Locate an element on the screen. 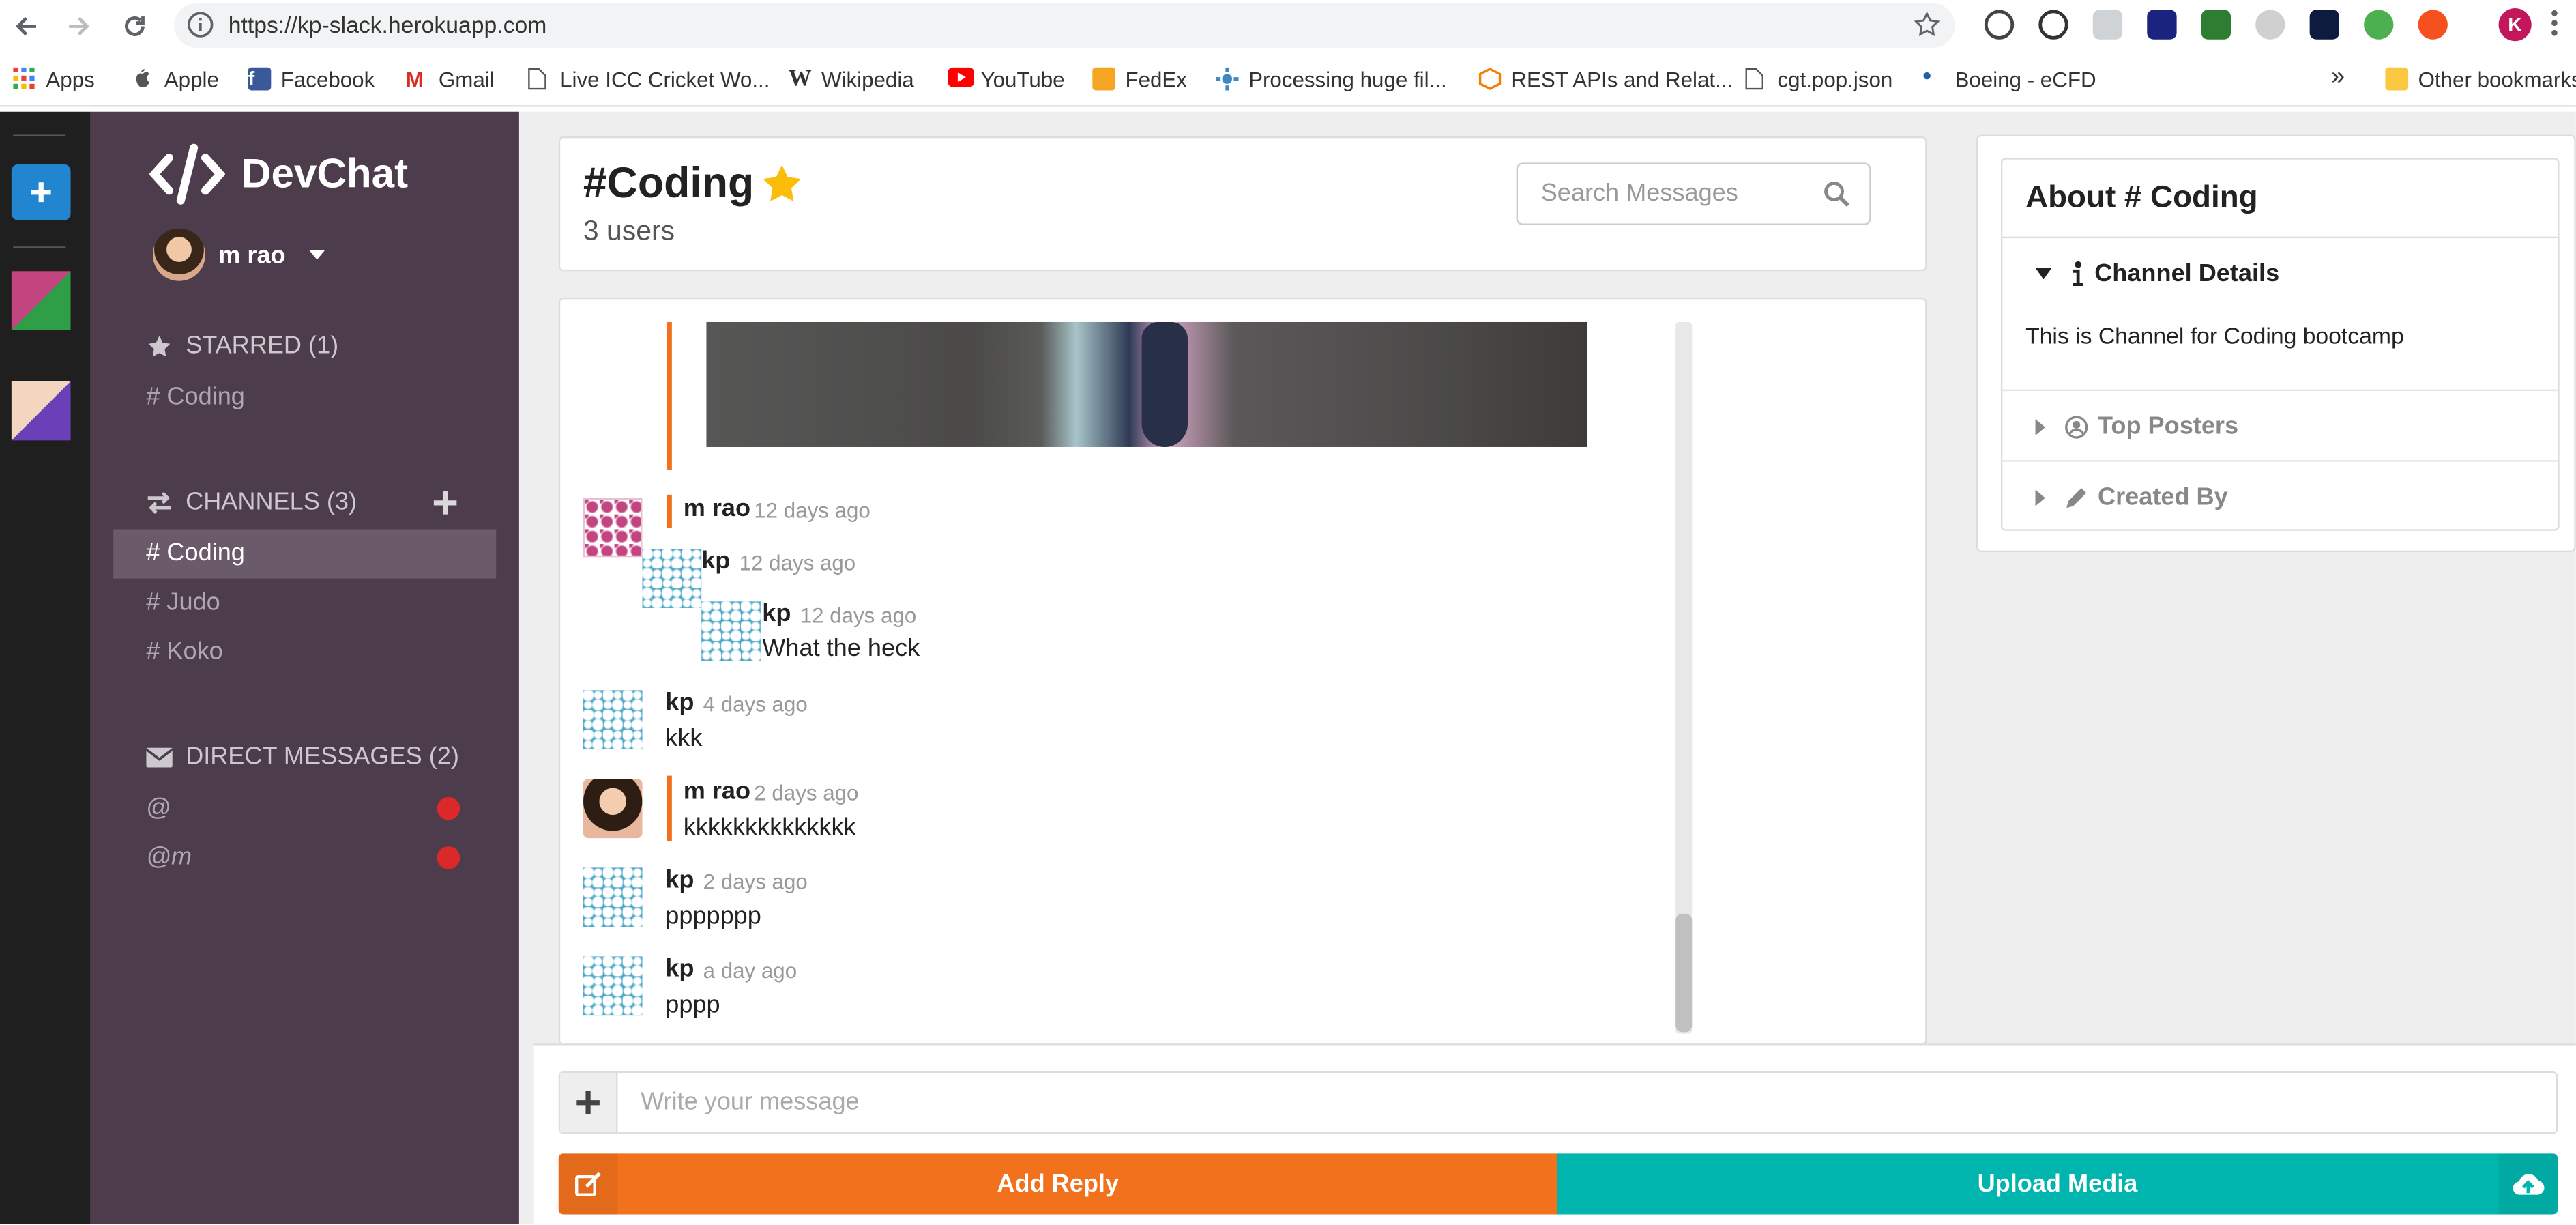 This screenshot has height=1225, width=2576. other-bookmarks: Other bookmarks is located at coordinates (2480, 79).